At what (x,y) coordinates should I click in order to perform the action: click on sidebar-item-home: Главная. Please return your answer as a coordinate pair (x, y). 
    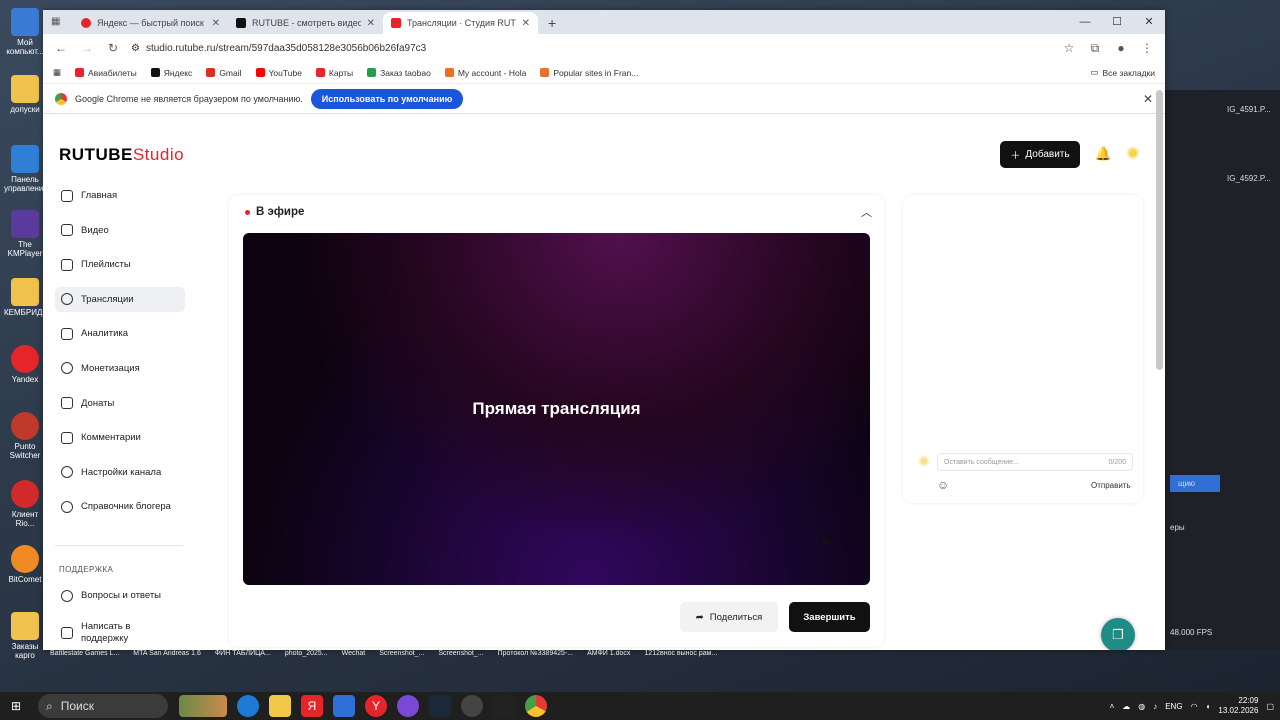
    Looking at the image, I should click on (120, 195).